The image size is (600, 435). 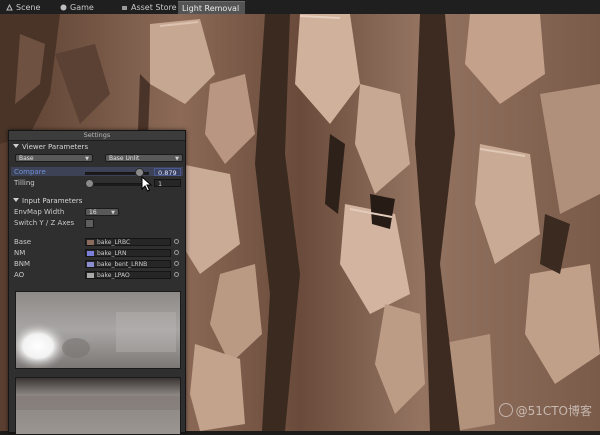 I want to click on envmap-width-dropdown: 16 ▼, so click(x=102, y=212).